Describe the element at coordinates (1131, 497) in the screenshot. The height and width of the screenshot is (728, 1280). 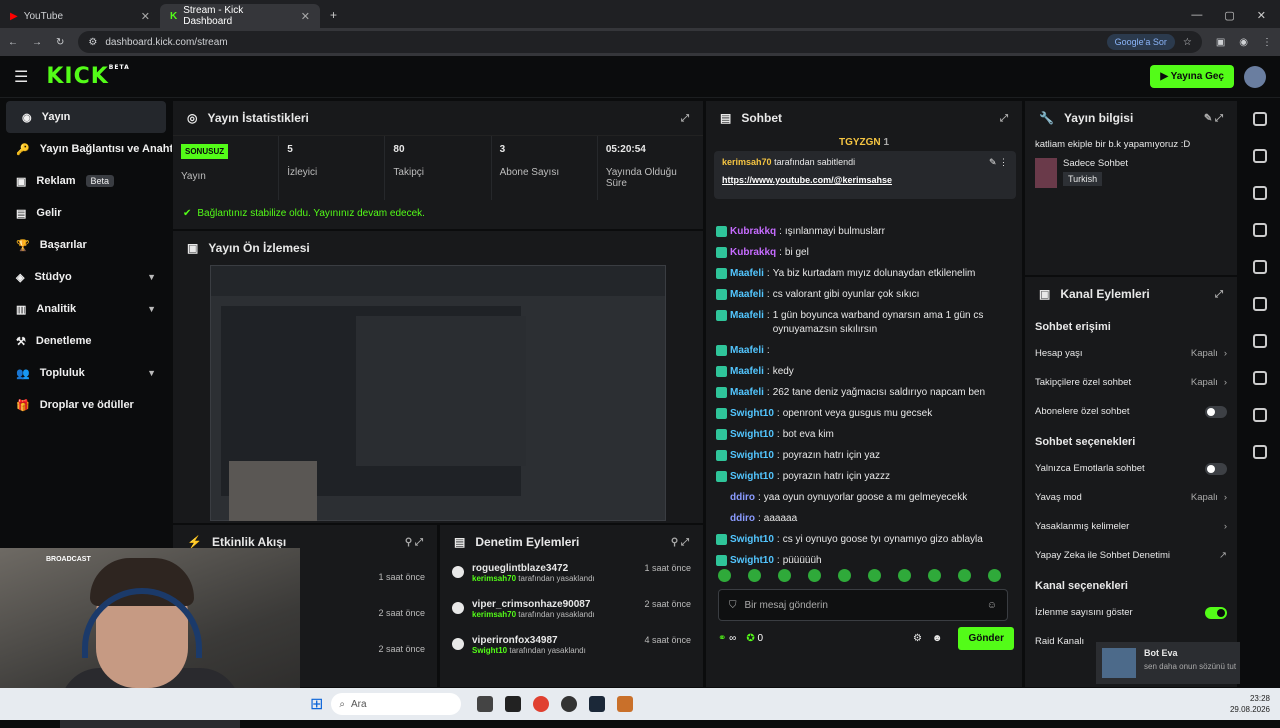
I see `channel-option: Yavaş mod Kapalı ›` at that location.